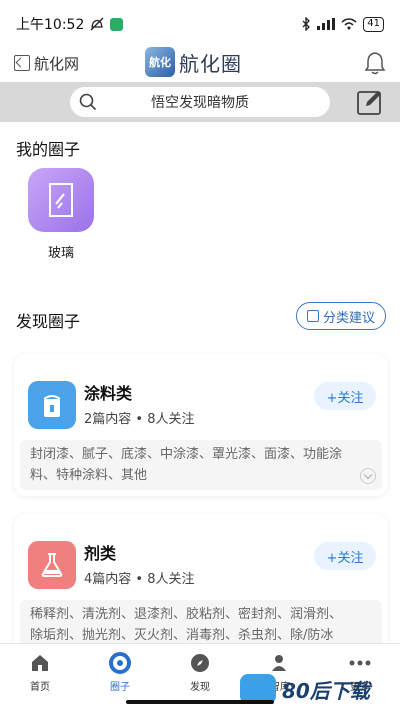 The height and width of the screenshot is (711, 400). What do you see at coordinates (117, 24) in the screenshot?
I see `wechat-icon` at bounding box center [117, 24].